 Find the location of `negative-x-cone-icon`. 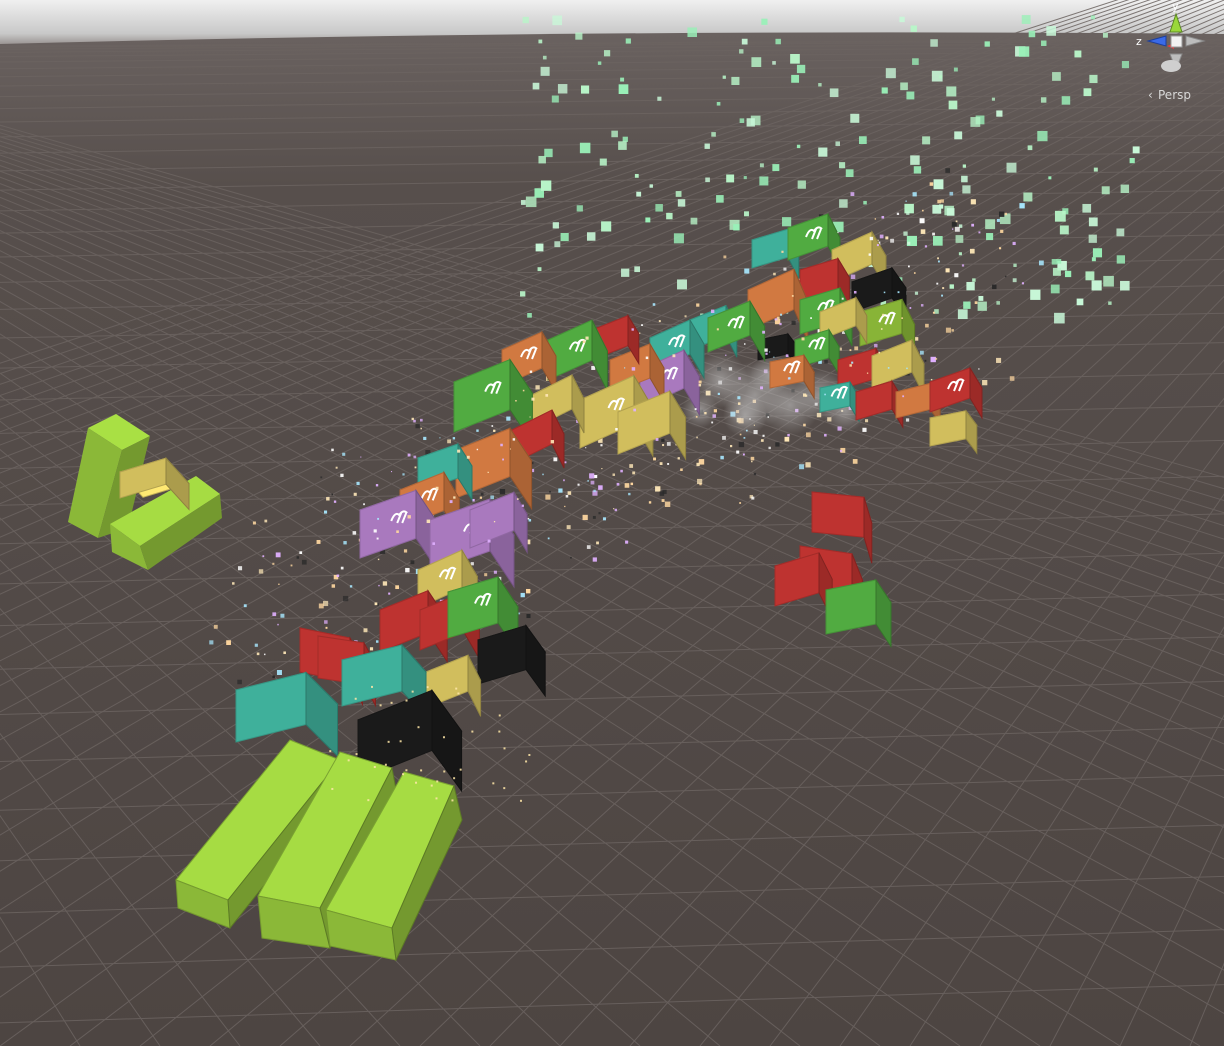

negative-x-cone-icon is located at coordinates (1195, 41).